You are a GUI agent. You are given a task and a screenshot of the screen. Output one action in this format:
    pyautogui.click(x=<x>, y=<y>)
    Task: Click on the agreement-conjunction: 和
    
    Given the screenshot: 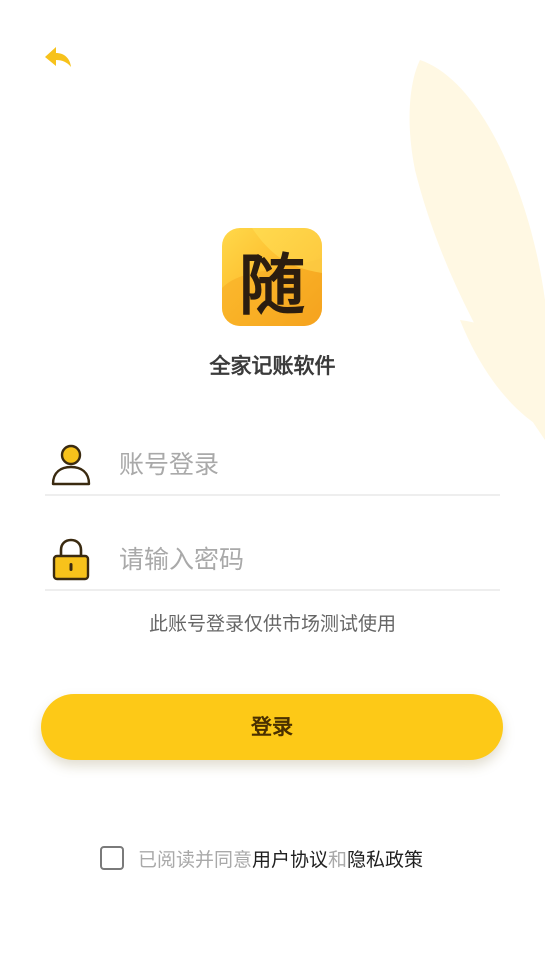 What is the action you would take?
    pyautogui.click(x=338, y=859)
    